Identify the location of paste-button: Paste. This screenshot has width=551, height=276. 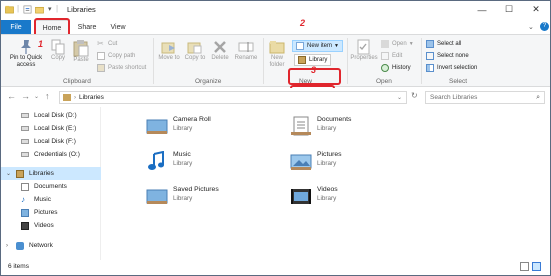
(81, 51).